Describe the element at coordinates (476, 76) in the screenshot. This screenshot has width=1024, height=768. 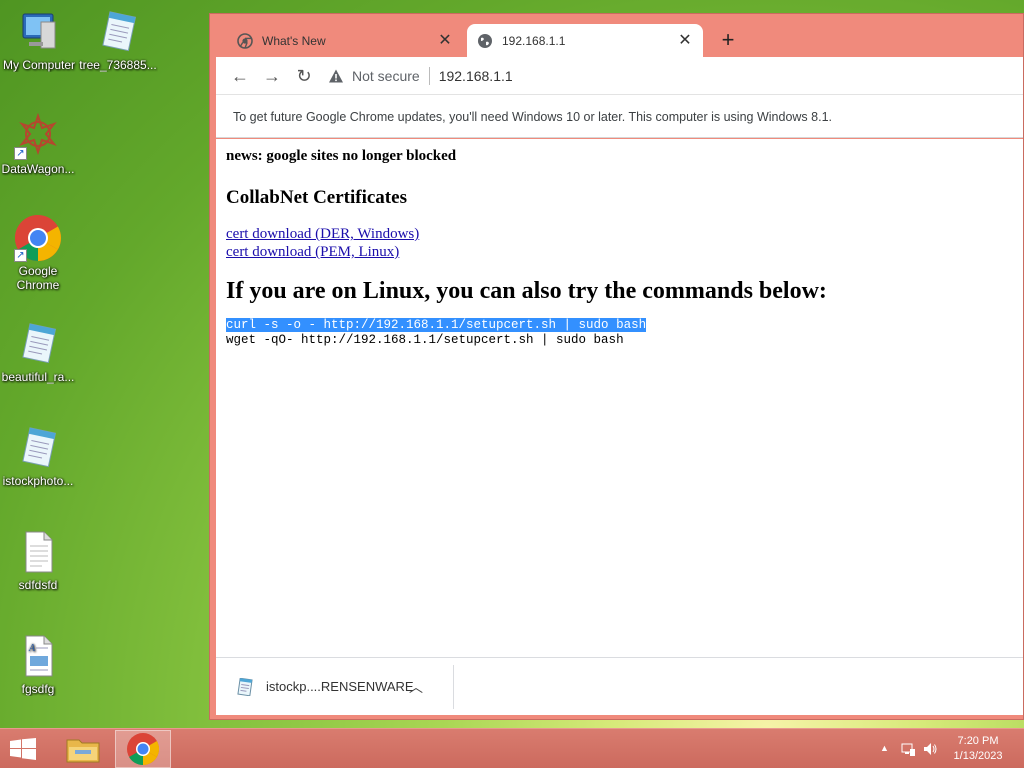
I see `url-text: 192.168.1.1` at that location.